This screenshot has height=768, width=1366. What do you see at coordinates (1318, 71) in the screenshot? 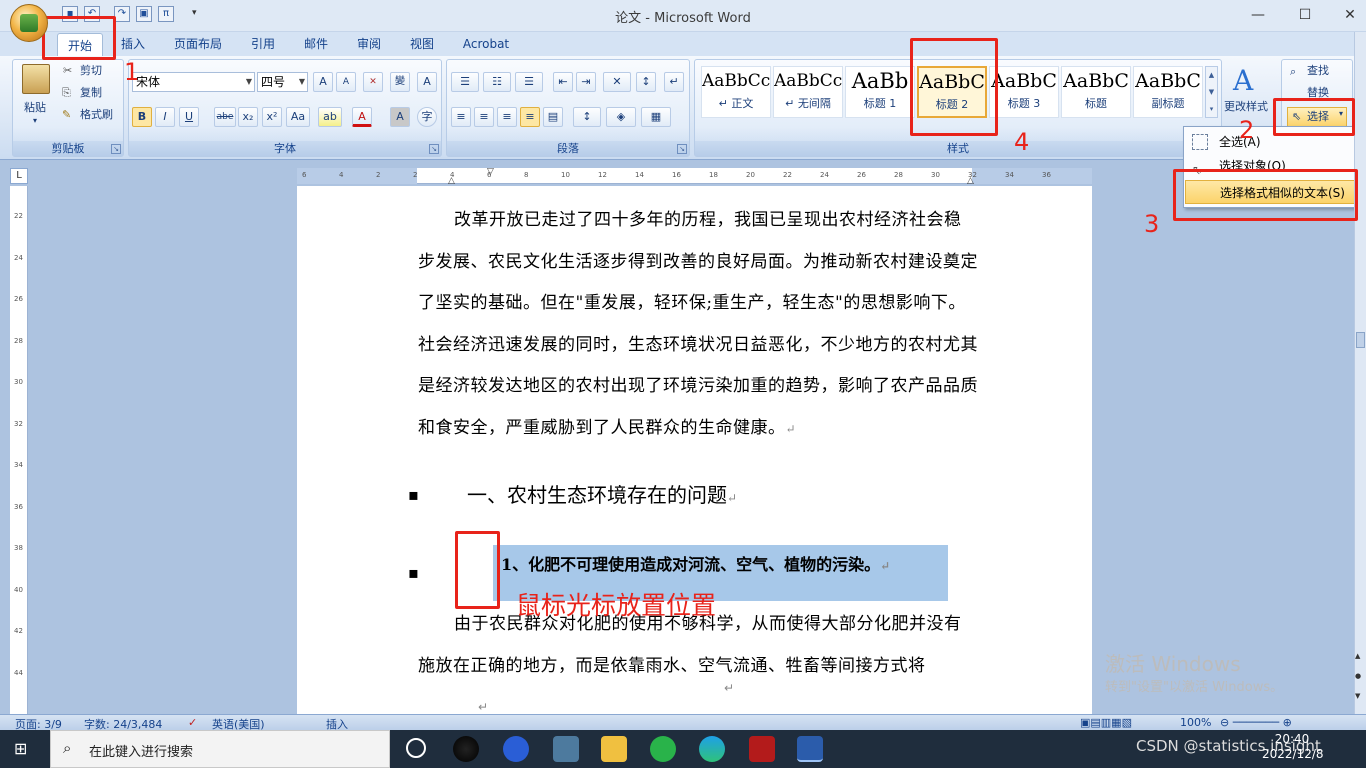
I see `find-button: 查找` at bounding box center [1318, 71].